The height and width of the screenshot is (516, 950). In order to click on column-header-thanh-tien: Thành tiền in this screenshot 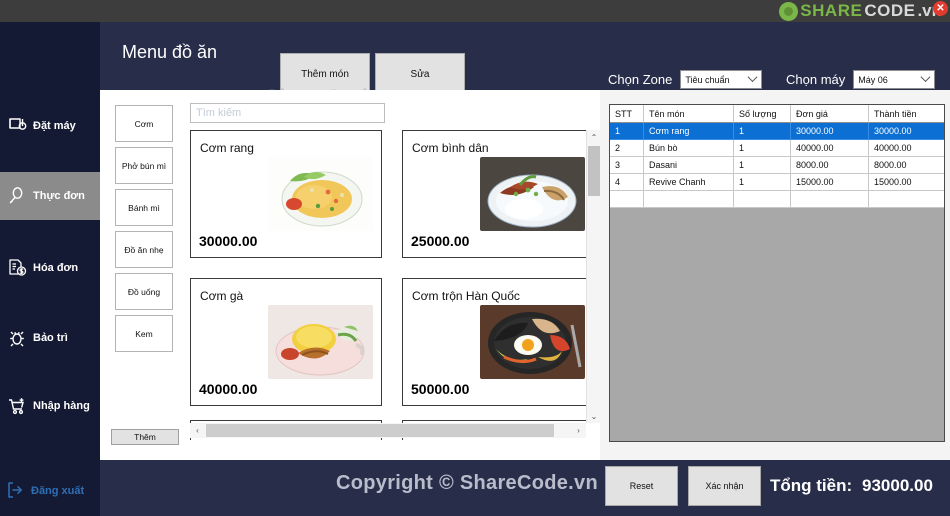, I will do `click(906, 114)`.